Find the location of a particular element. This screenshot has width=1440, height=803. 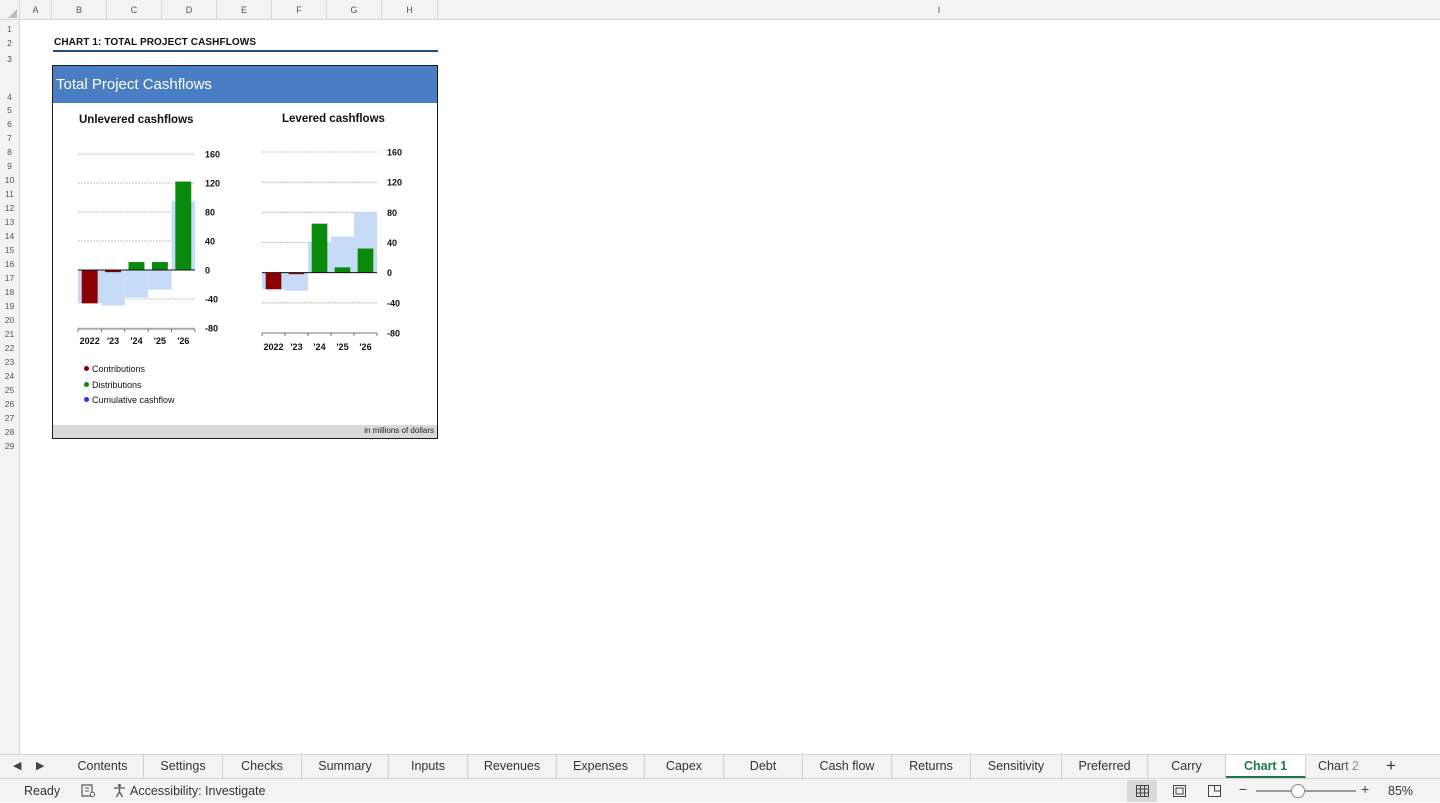

column-header-h: H is located at coordinates (410, 10).